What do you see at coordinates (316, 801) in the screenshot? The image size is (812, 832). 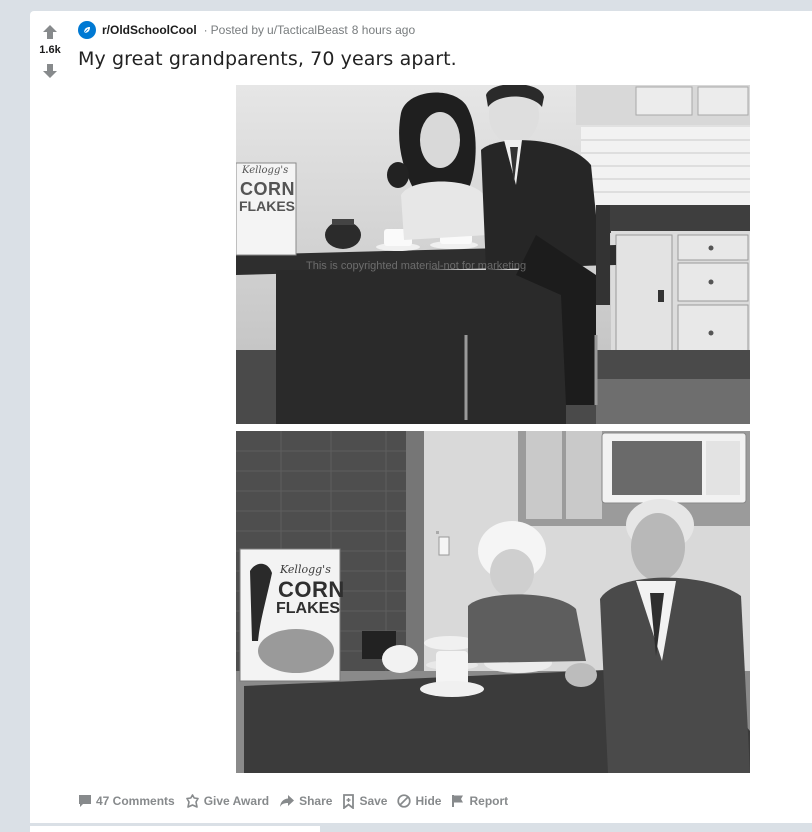 I see `share-label: Share` at bounding box center [316, 801].